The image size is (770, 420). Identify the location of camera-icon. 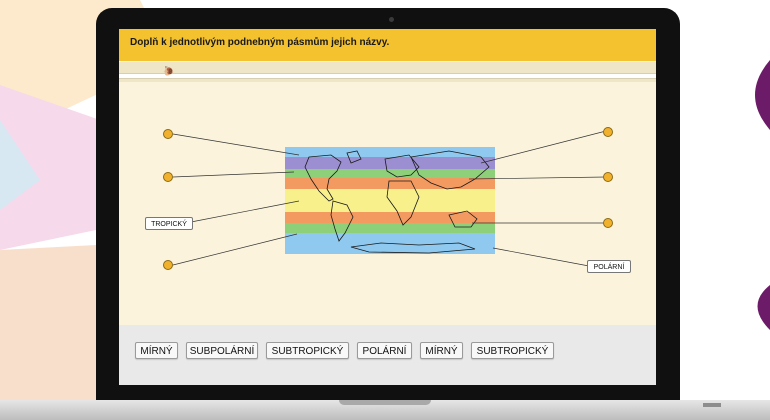
(391, 19).